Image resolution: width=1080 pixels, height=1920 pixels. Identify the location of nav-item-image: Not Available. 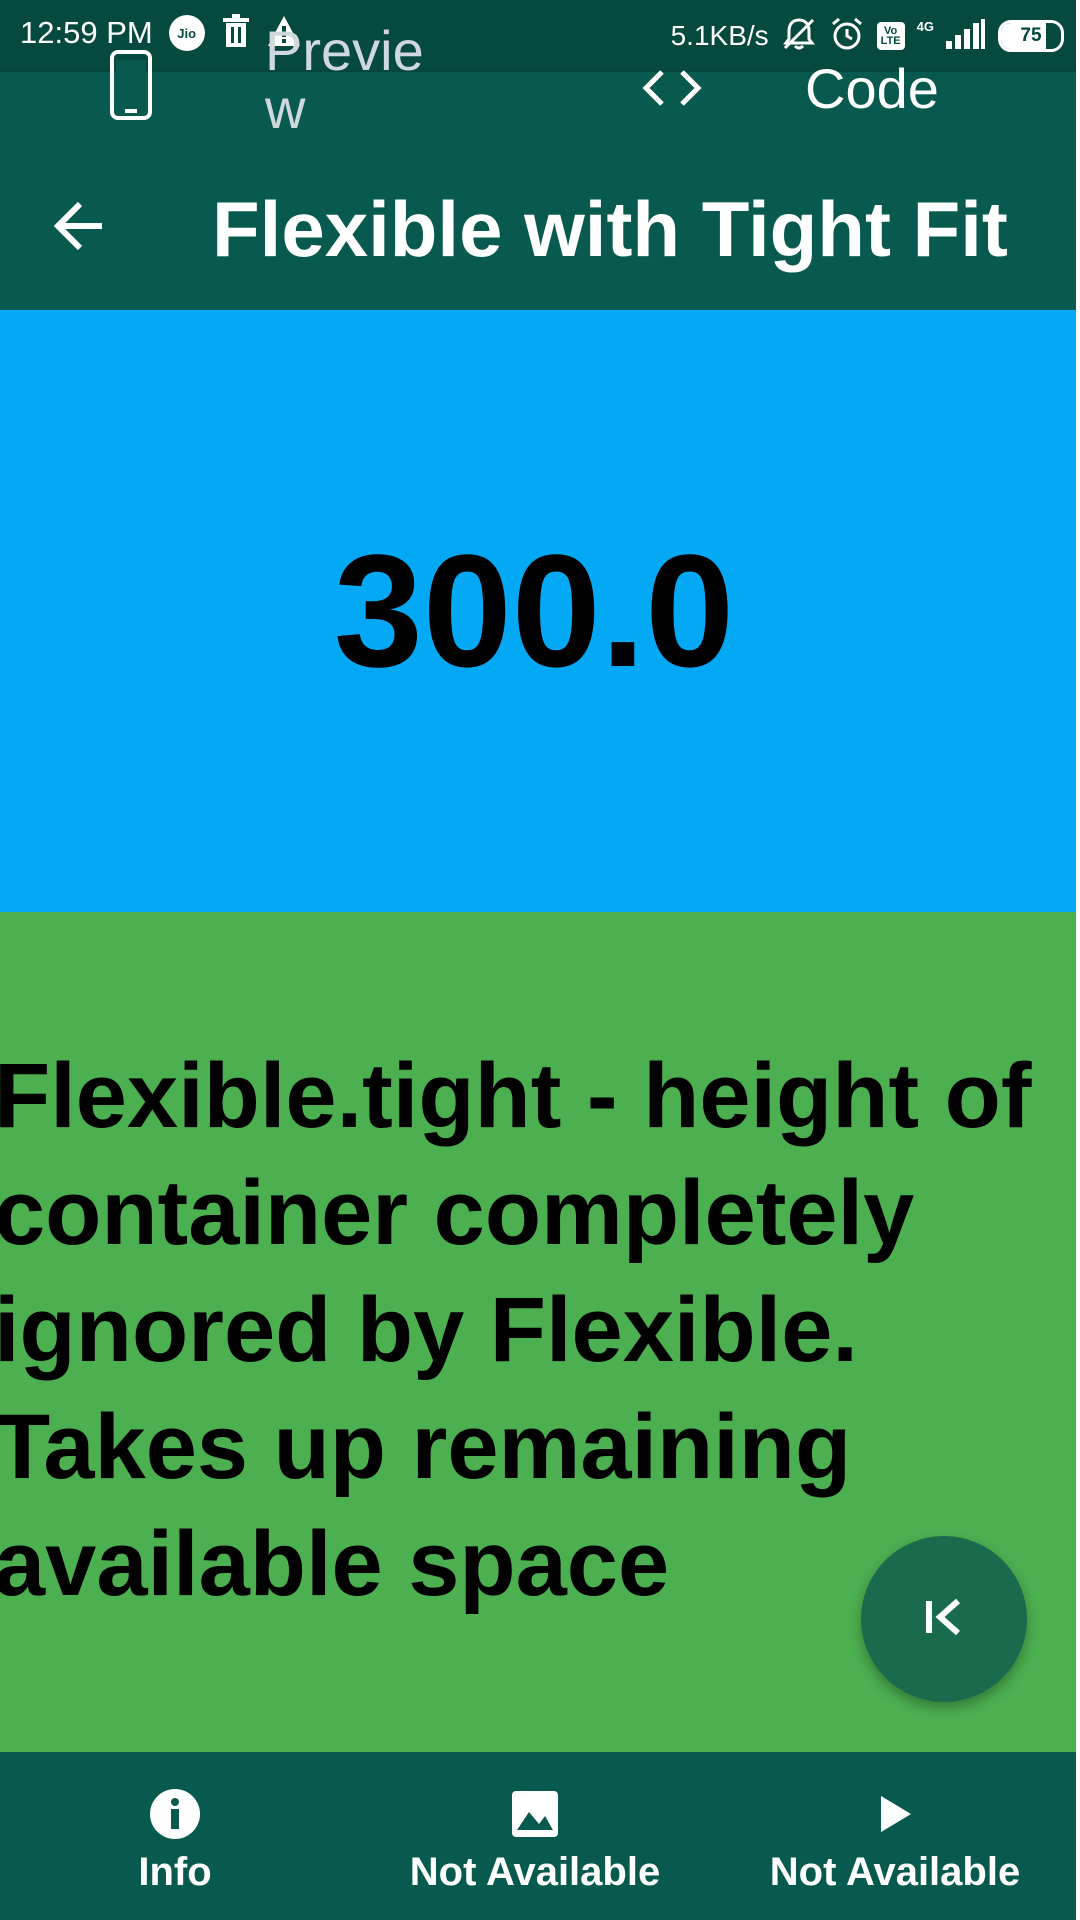
(535, 1836).